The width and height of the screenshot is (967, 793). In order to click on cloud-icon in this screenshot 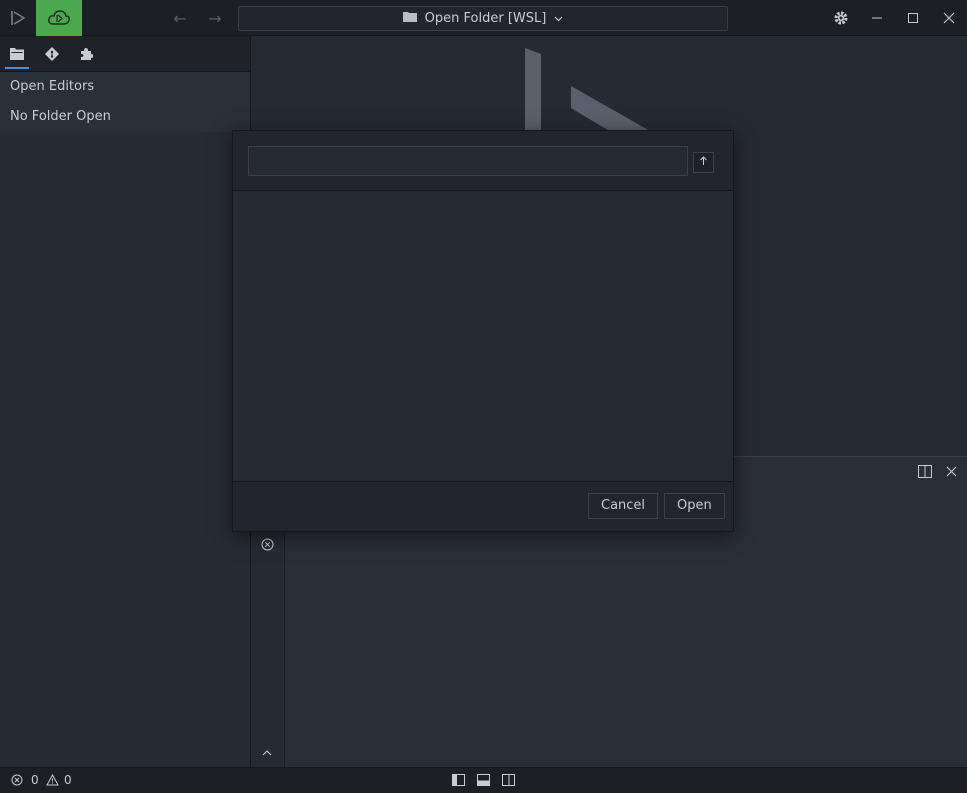, I will do `click(59, 18)`.